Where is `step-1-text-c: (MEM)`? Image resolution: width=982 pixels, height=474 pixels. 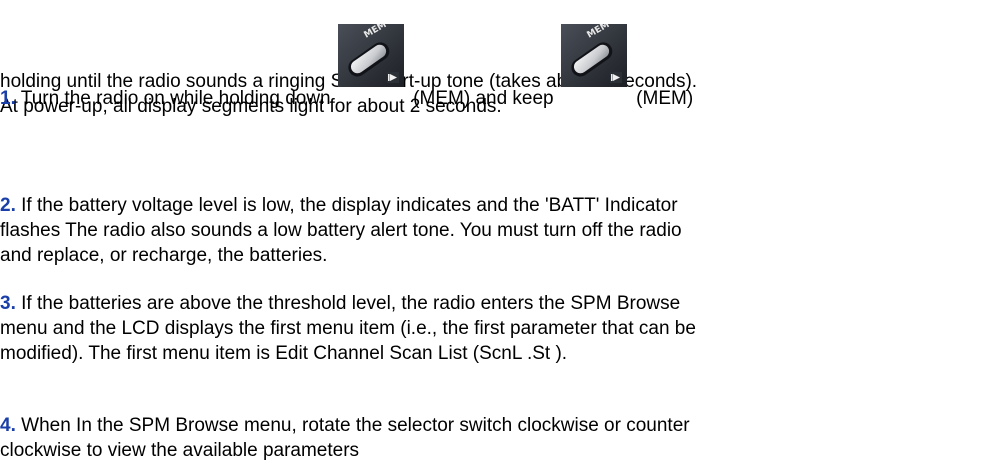
step-1-text-c: (MEM) is located at coordinates (662, 98).